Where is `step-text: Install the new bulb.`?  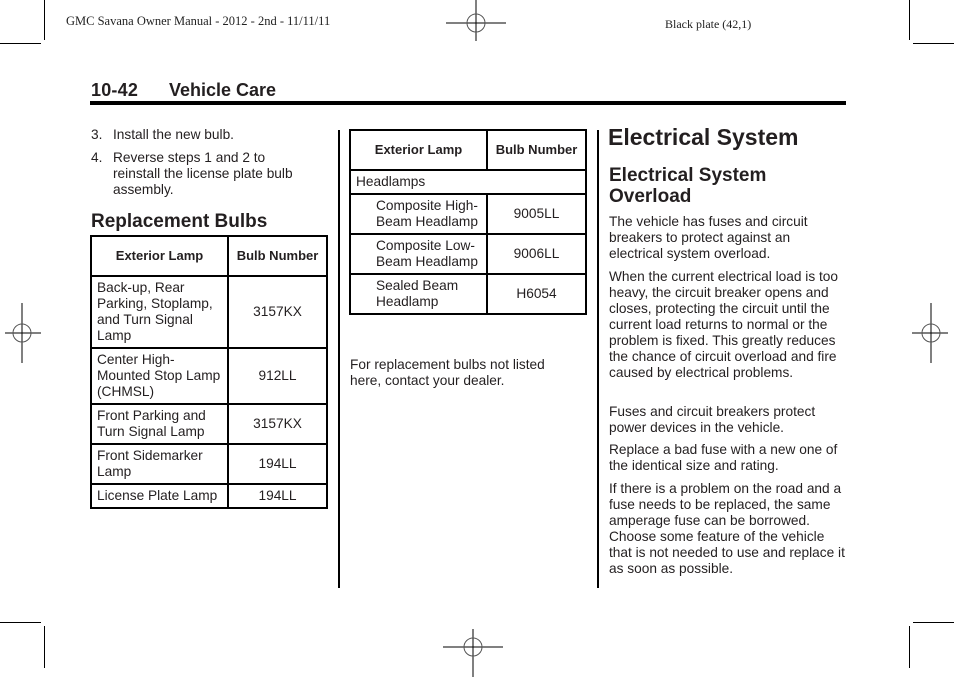
step-text: Install the new bulb. is located at coordinates (173, 134).